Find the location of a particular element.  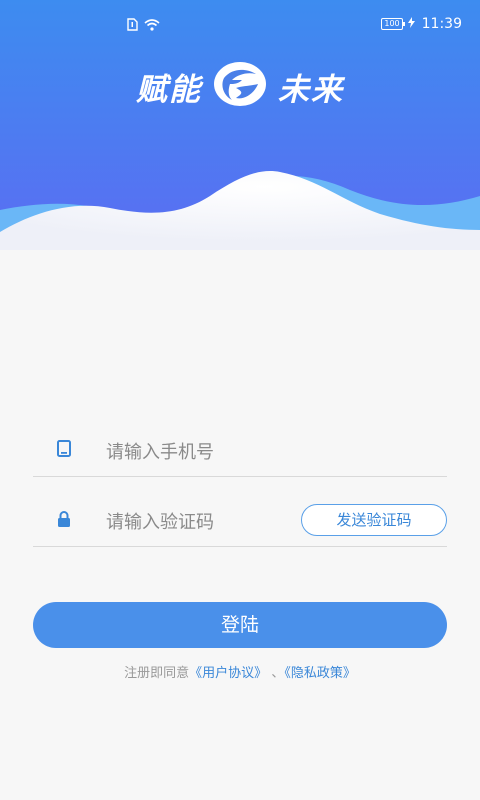

clock: 11:39 is located at coordinates (441, 24).